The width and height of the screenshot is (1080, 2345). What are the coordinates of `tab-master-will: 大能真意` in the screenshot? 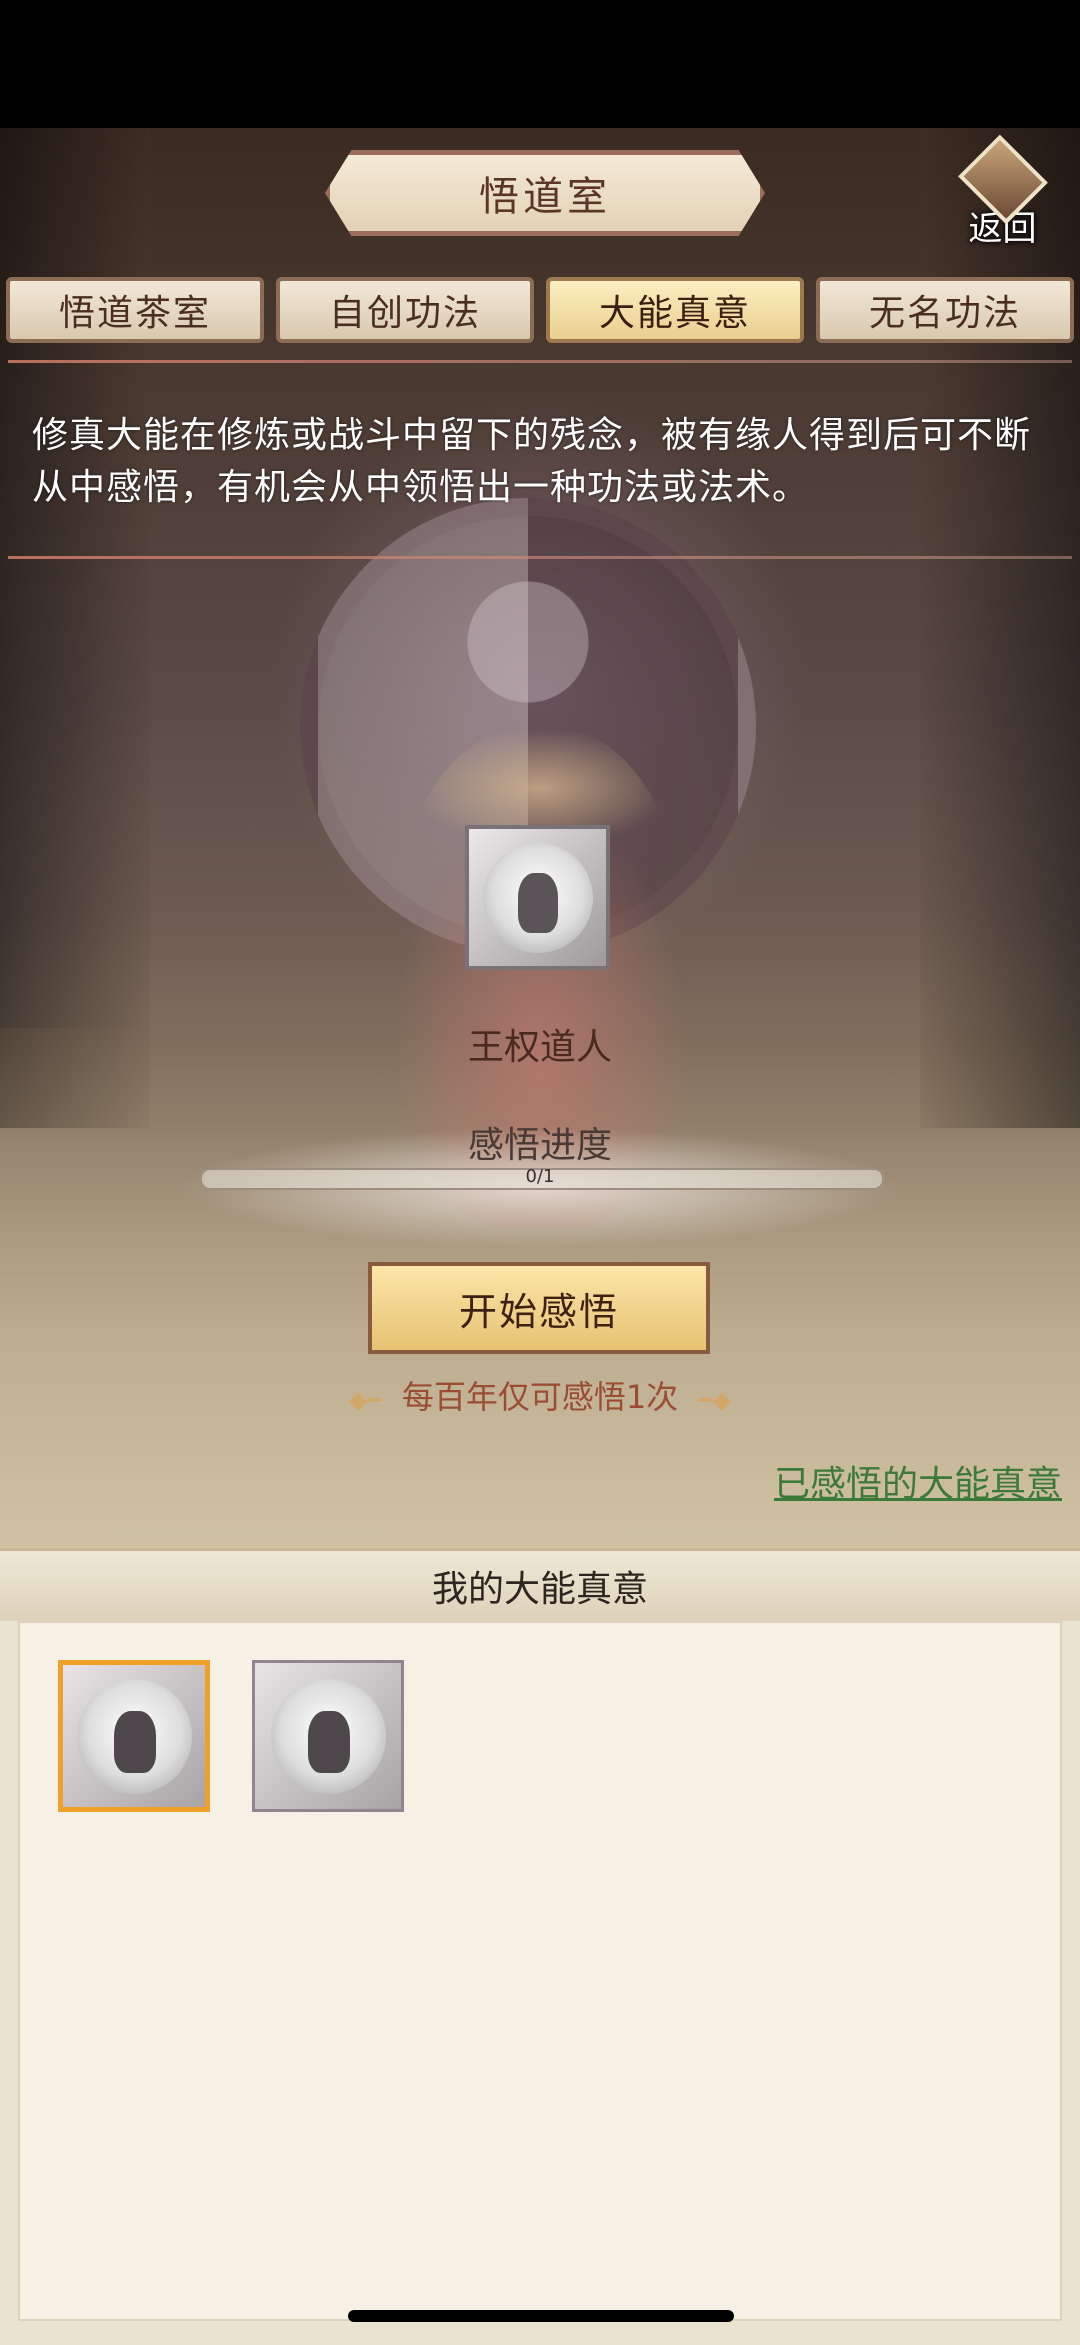 It's located at (675, 310).